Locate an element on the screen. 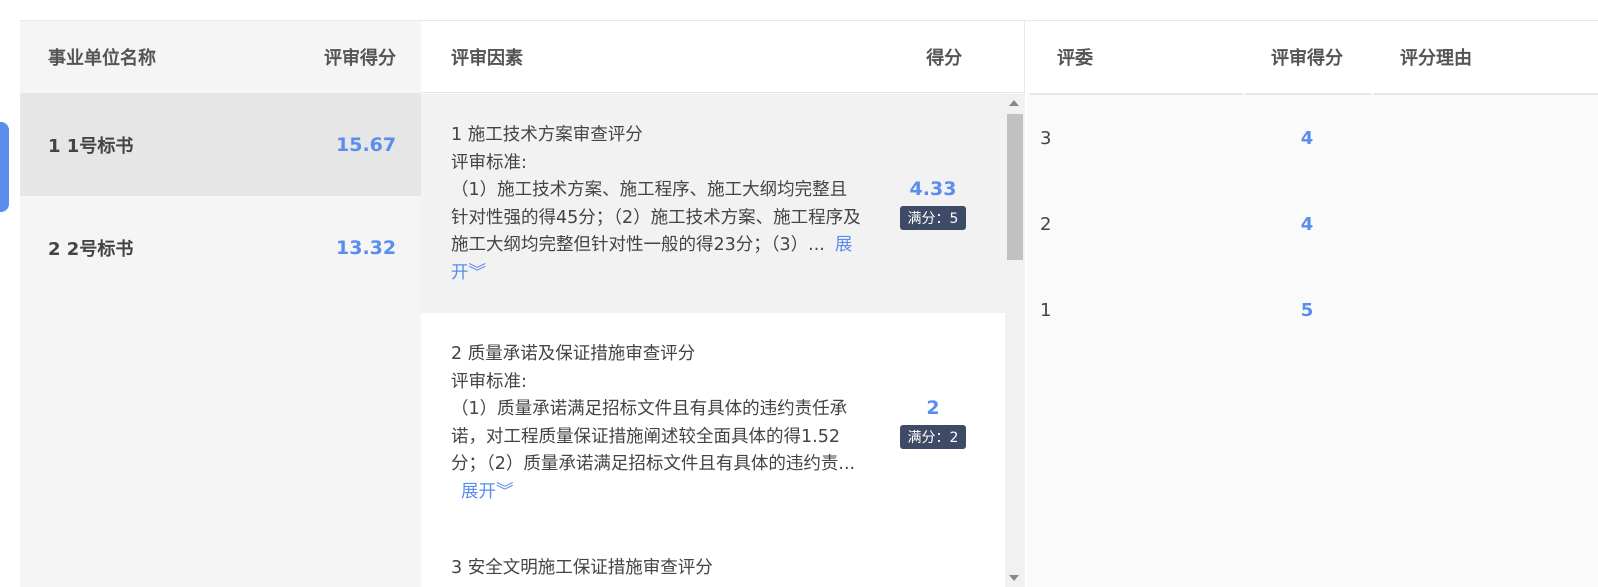 The image size is (1598, 587). unit-row: 2 2号标书 13.32 is located at coordinates (220, 247).